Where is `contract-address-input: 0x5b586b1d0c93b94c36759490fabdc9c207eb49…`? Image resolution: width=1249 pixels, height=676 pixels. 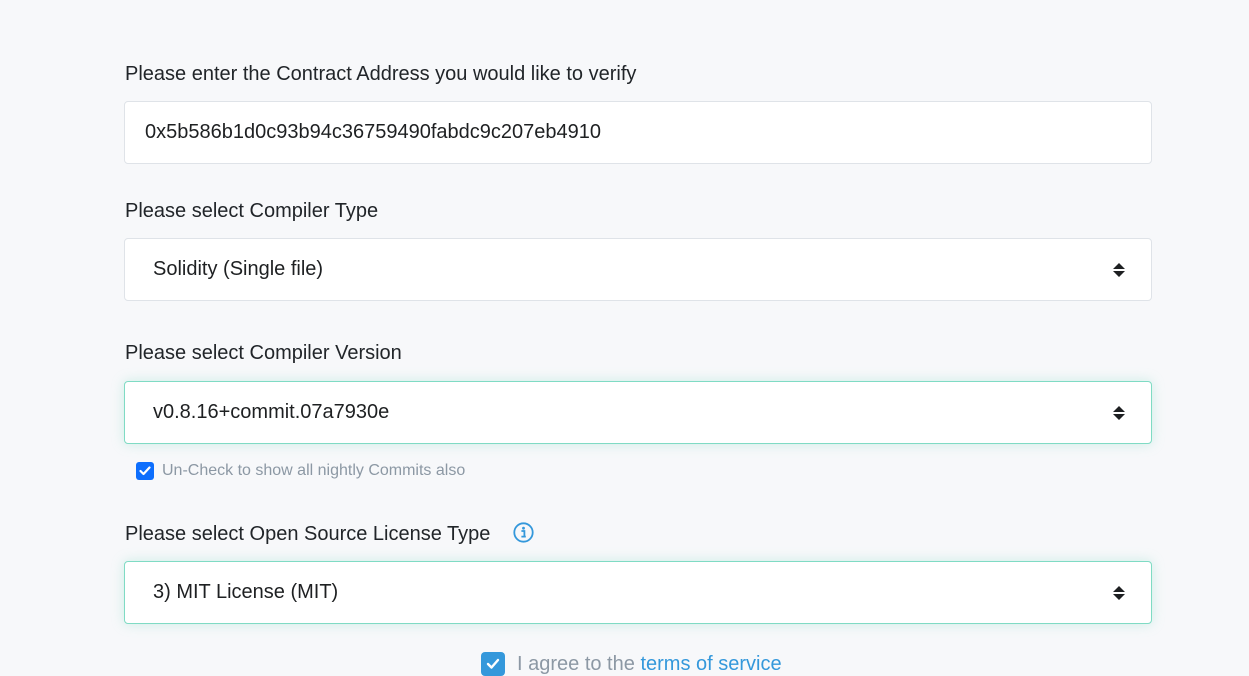 contract-address-input: 0x5b586b1d0c93b94c36759490fabdc9c207eb49… is located at coordinates (638, 132).